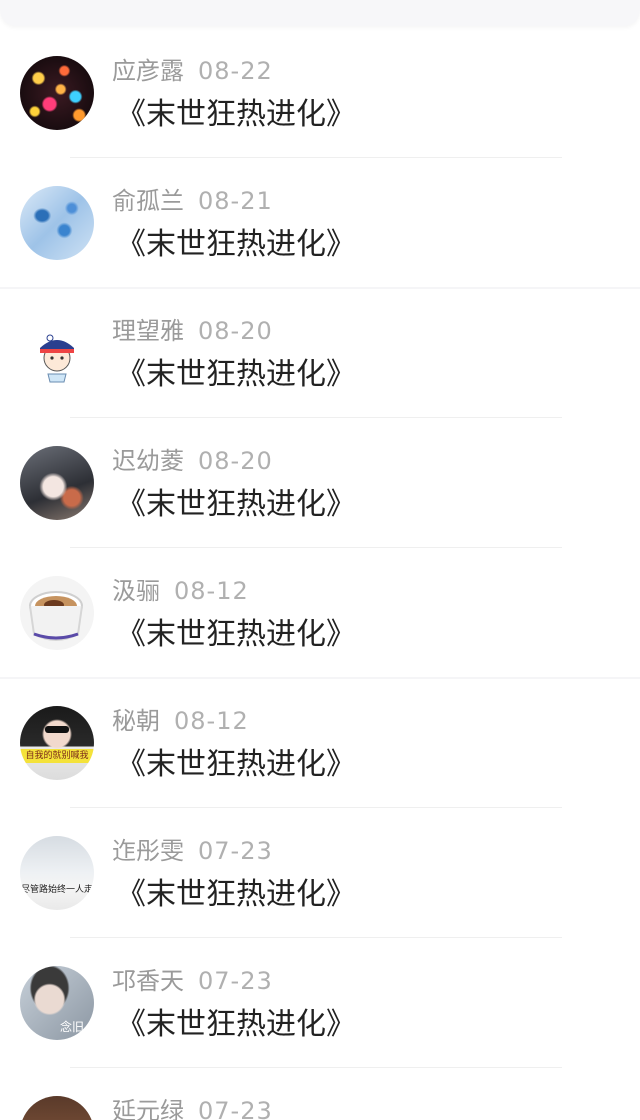  Describe the element at coordinates (235, 71) in the screenshot. I see `comment-date: 08-22` at that location.